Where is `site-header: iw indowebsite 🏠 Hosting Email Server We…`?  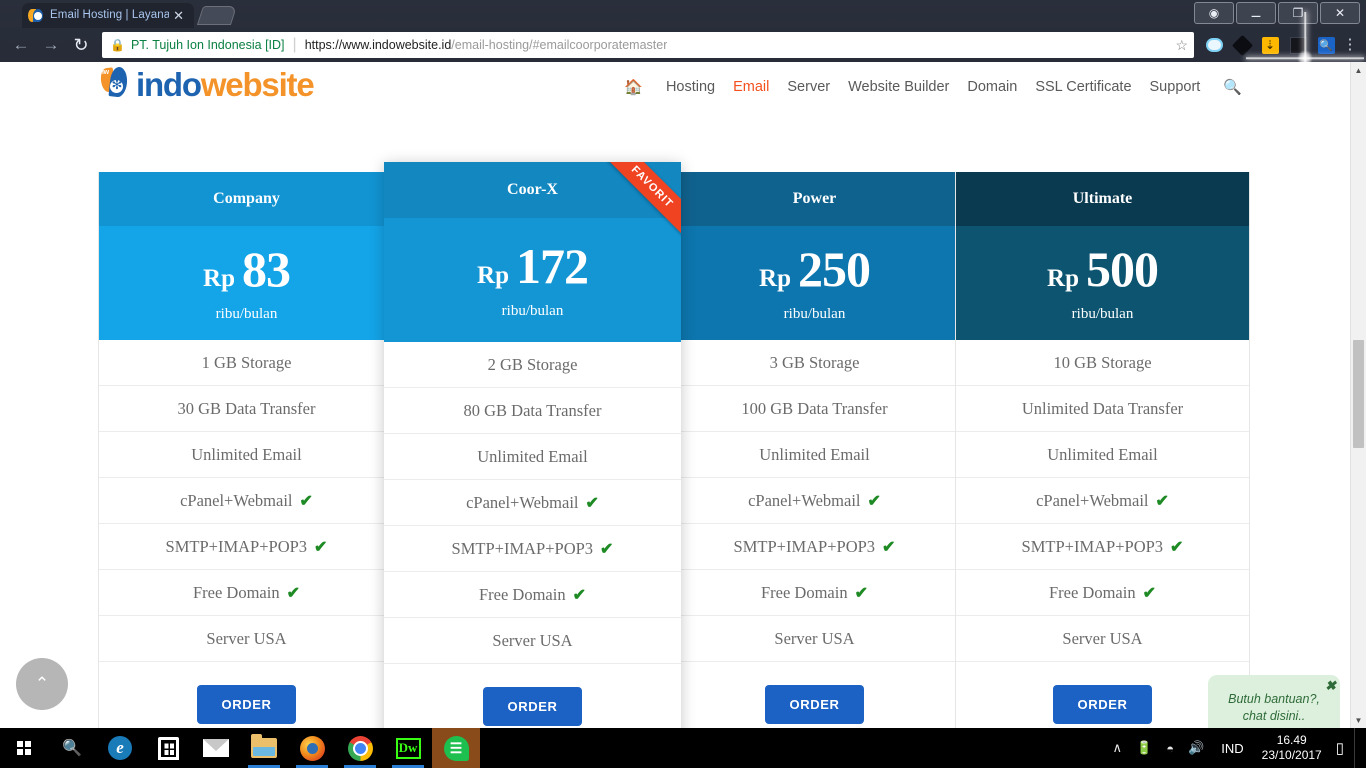
site-header: iw indowebsite 🏠 Hosting Email Server We… is located at coordinates (675, 88).